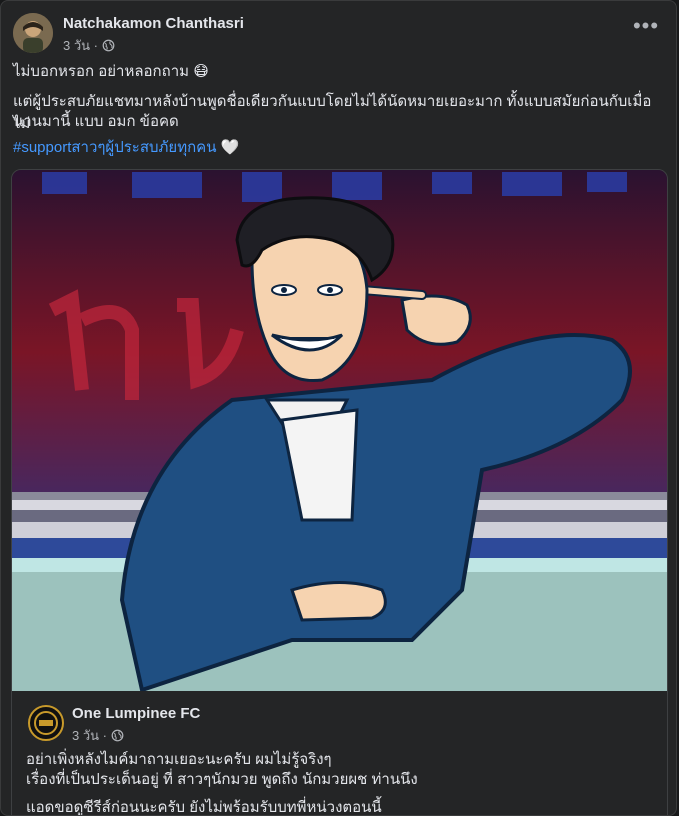  Describe the element at coordinates (136, 713) in the screenshot. I see `page-name: One Lumpinee FC` at that location.